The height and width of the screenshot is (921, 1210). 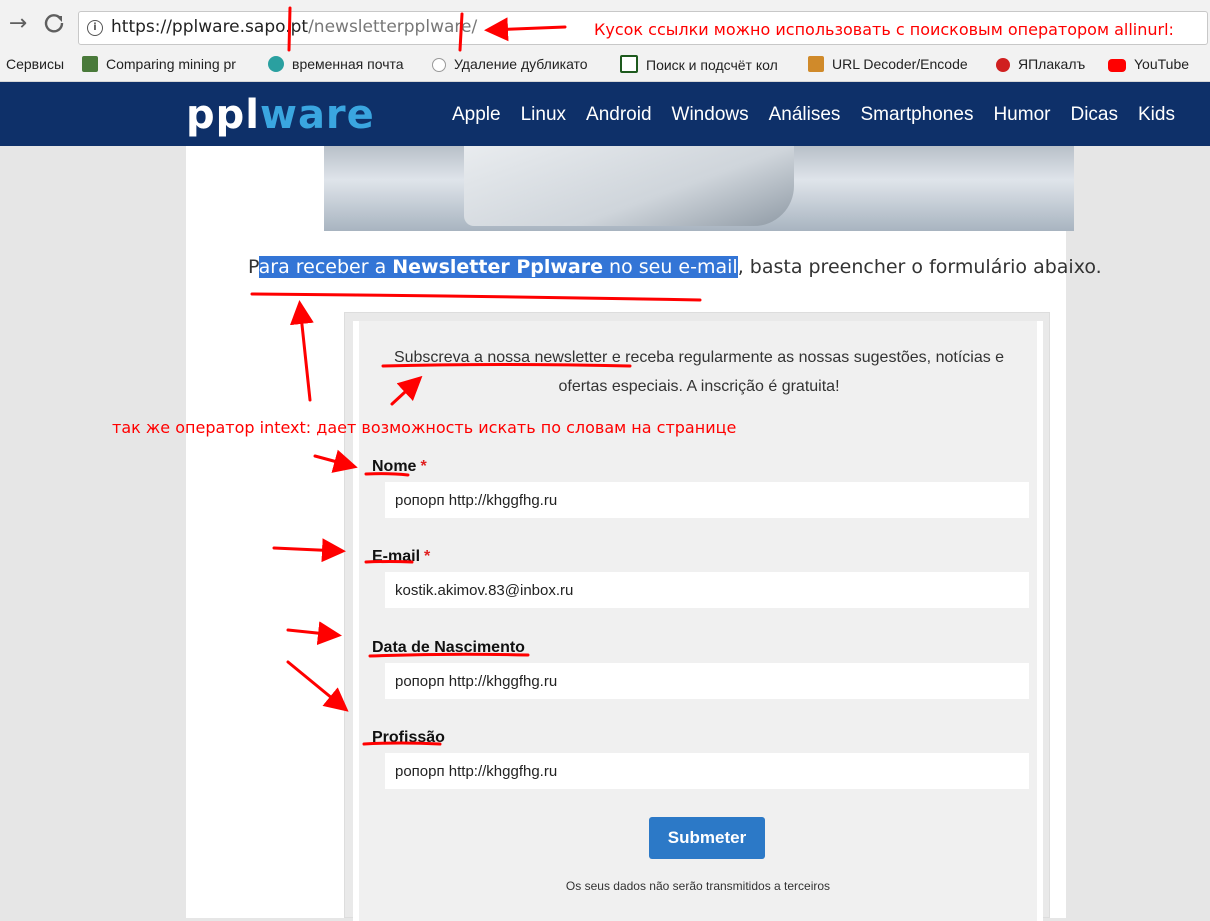 I want to click on bookmark-youtube: YouTube, so click(x=1158, y=65).